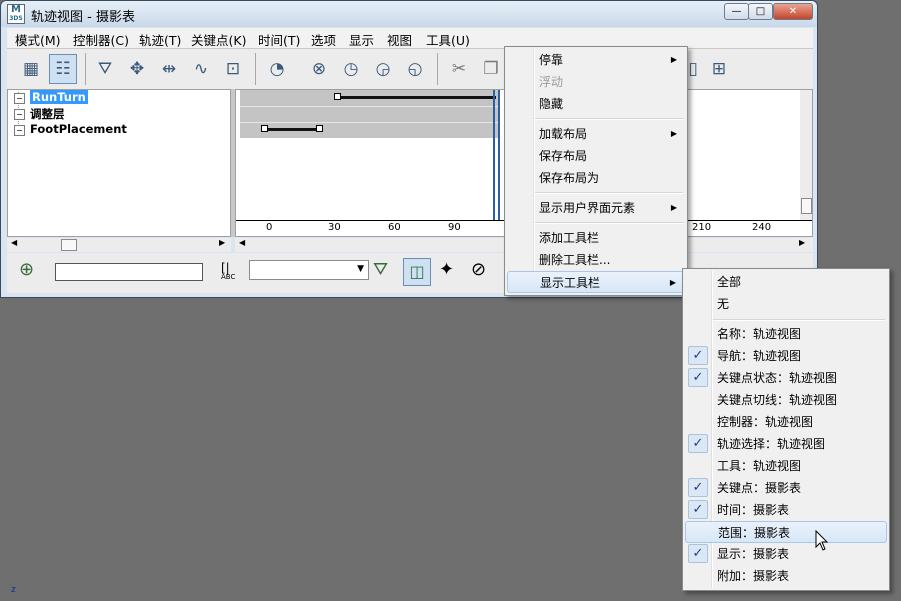  What do you see at coordinates (409, 14) in the screenshot?
I see `title-bar: M 3DS 轨迹视图 - 摄影表 — □ ✕` at bounding box center [409, 14].